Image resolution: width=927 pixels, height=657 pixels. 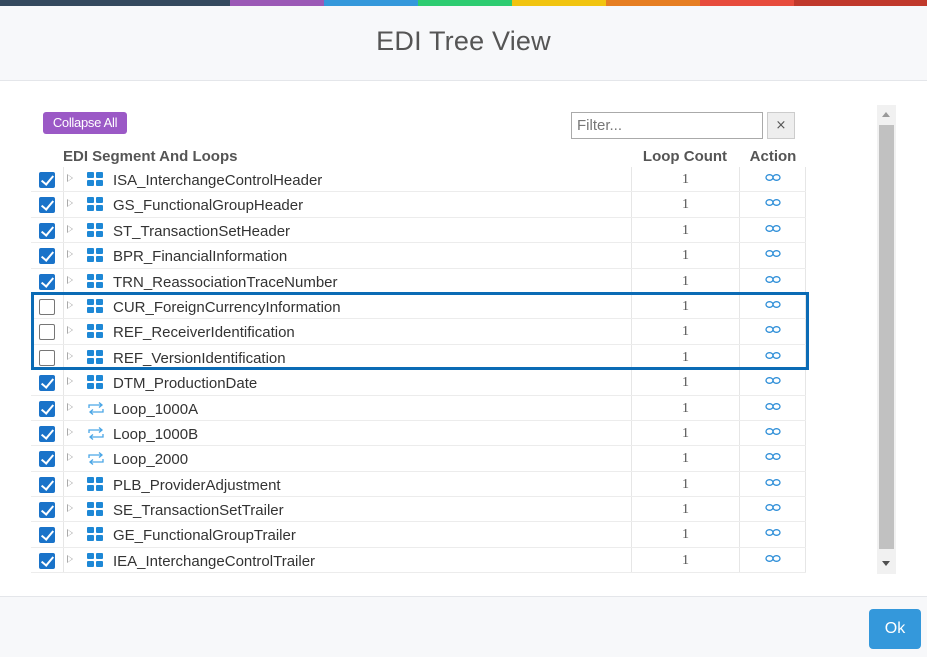 I want to click on scroll-down-icon, so click(x=886, y=563).